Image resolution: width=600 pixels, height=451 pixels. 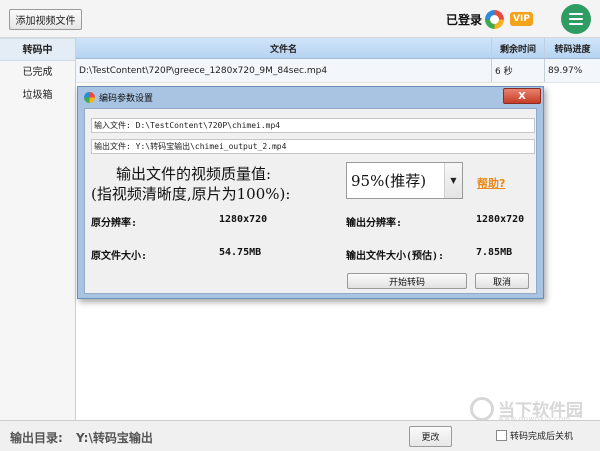 I want to click on vip-badge: VIP, so click(x=521, y=19).